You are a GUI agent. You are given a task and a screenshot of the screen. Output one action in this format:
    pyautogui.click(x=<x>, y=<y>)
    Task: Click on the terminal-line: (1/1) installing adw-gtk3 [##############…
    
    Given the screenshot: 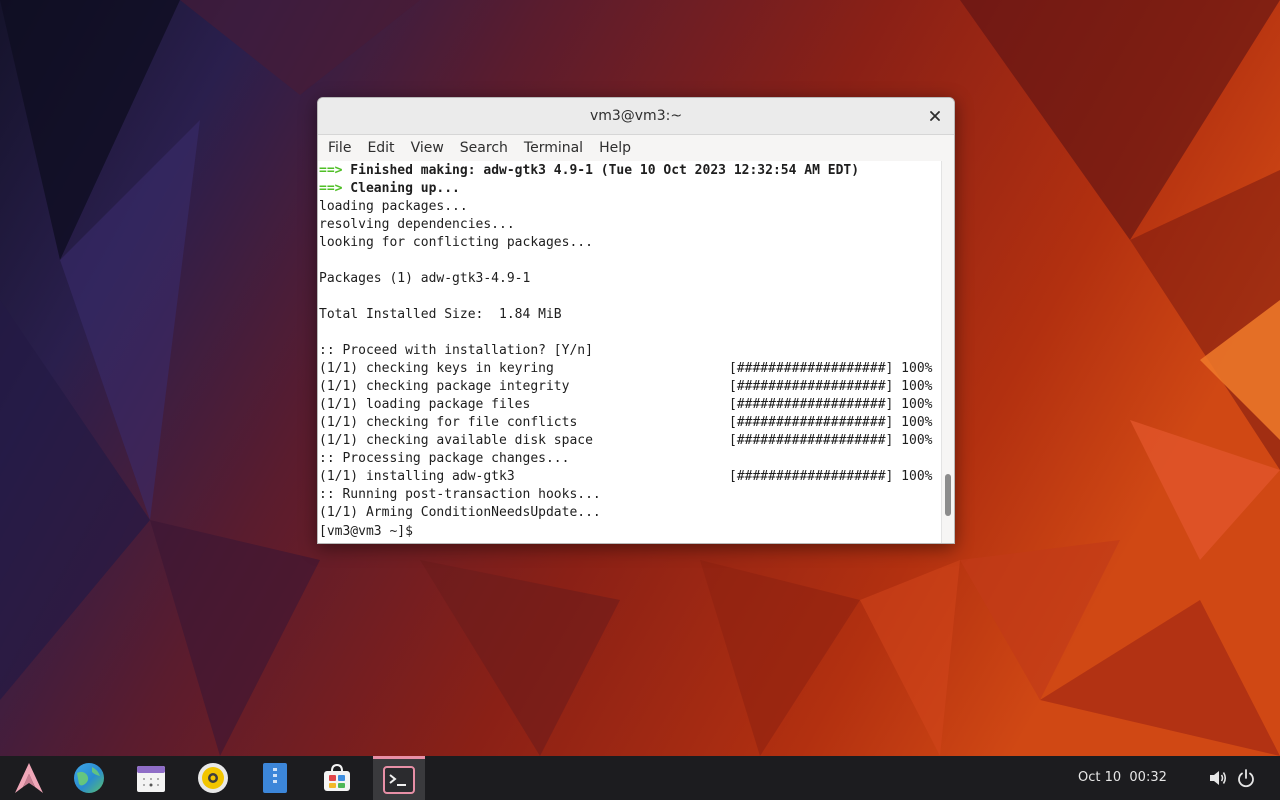 What is the action you would take?
    pyautogui.click(x=630, y=477)
    